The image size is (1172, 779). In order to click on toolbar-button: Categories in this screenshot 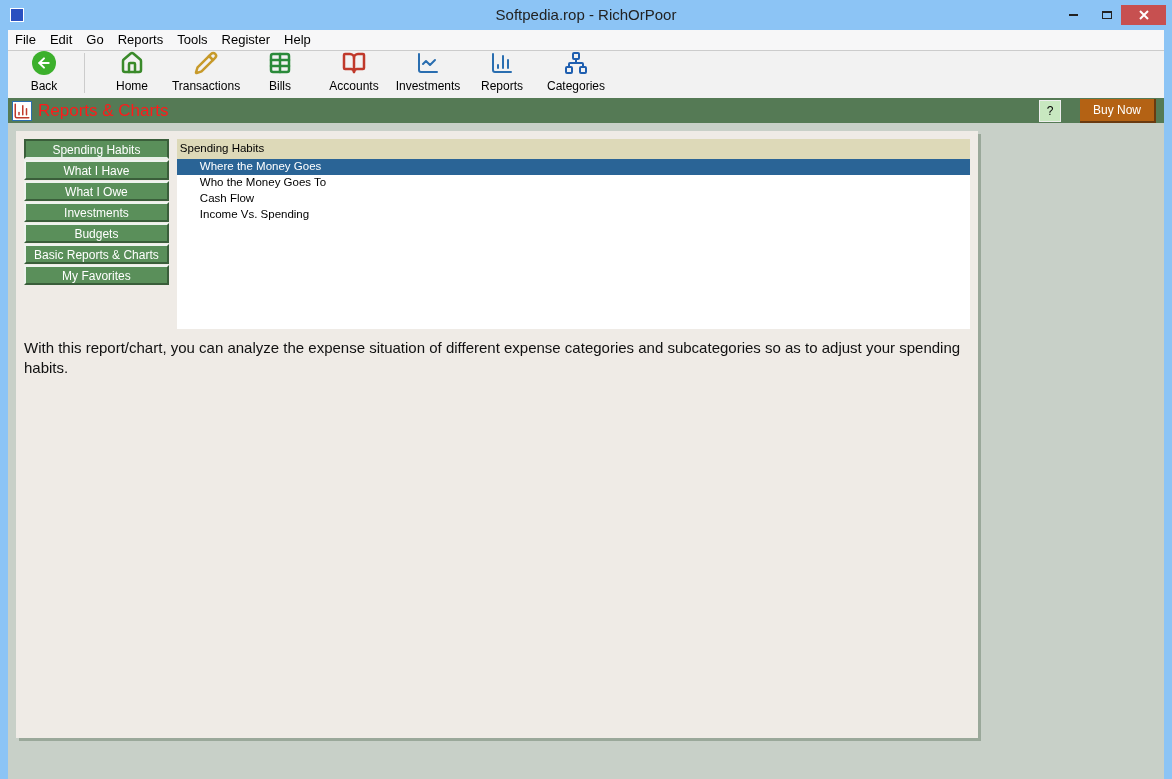, I will do `click(576, 73)`.